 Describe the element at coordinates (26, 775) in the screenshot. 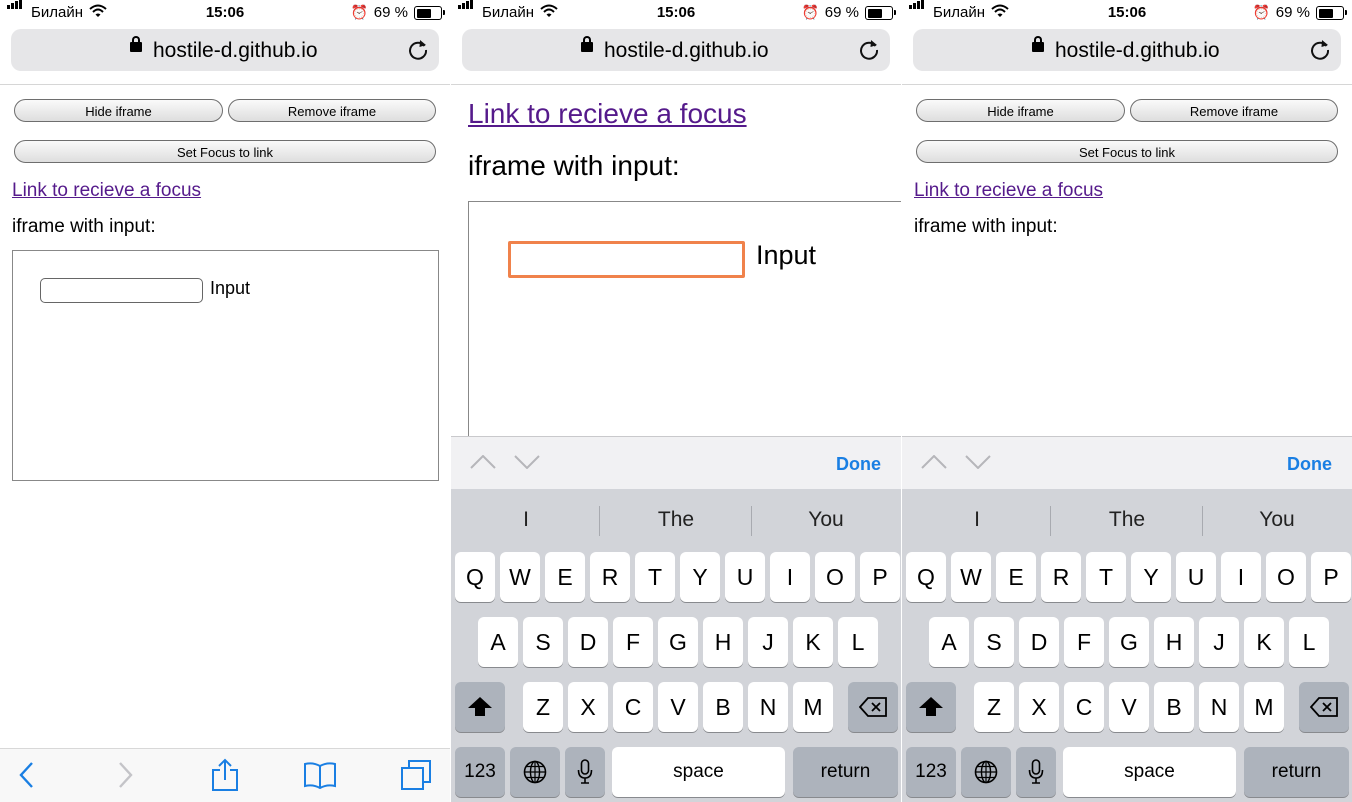

I see `back-icon` at that location.